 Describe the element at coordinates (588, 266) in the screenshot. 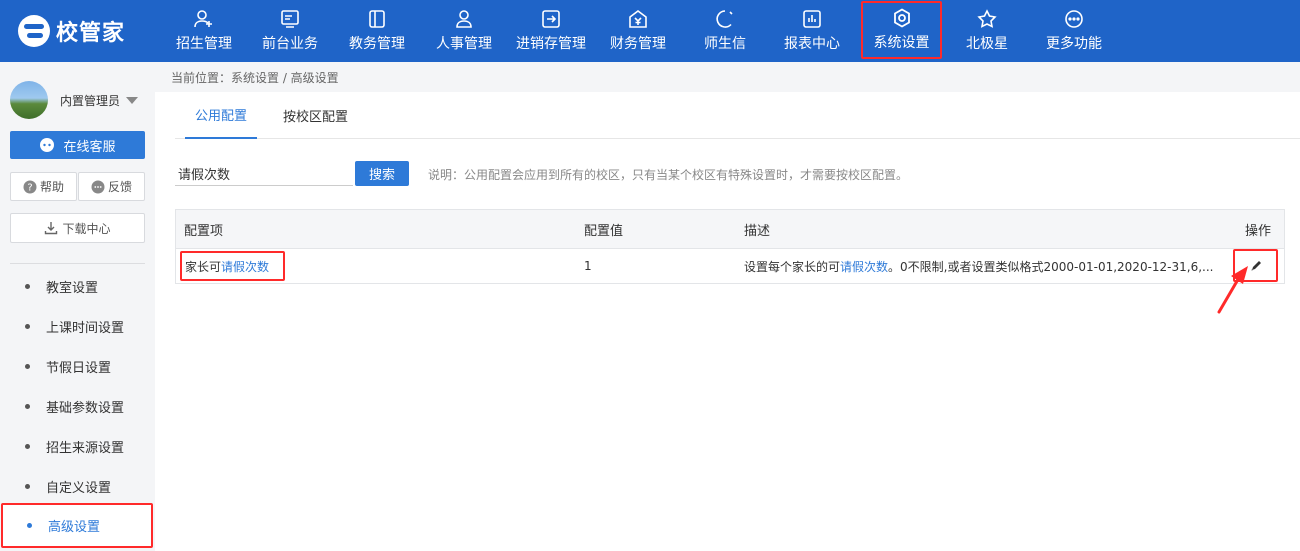

I see `config-value: 1` at that location.